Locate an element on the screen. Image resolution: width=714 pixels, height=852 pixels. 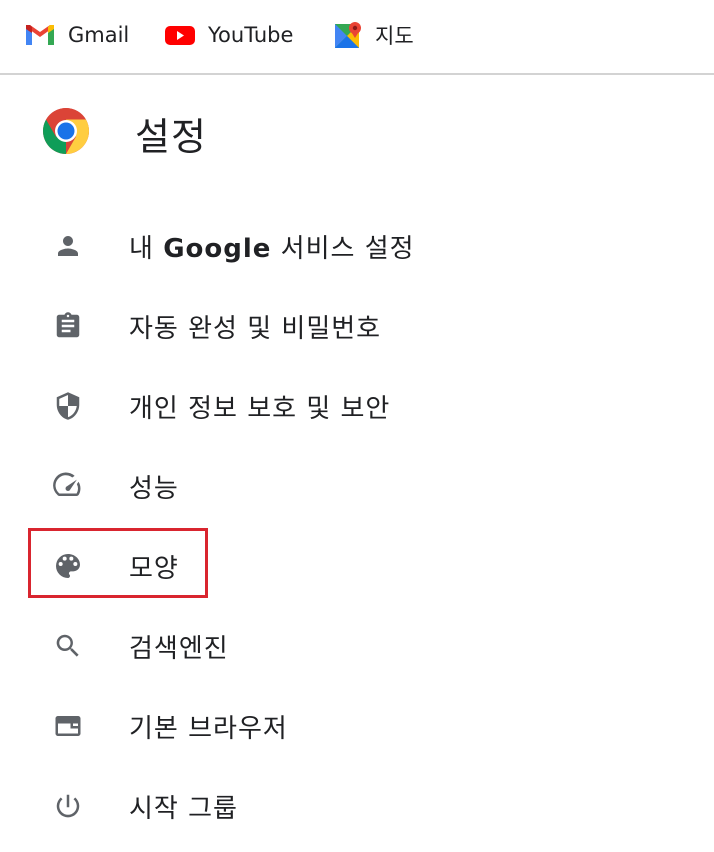
speedometer-icon is located at coordinates (68, 486).